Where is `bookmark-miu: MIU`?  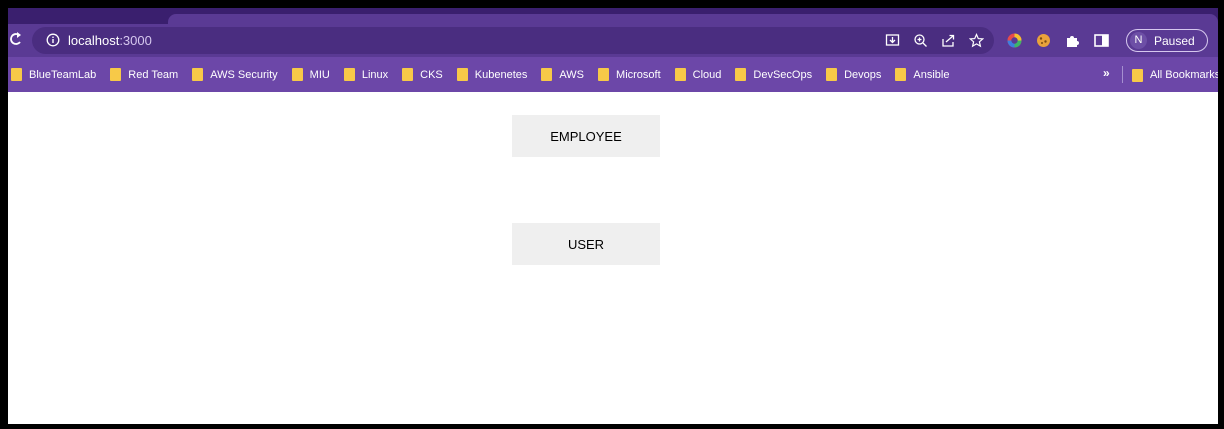
bookmark-miu: MIU is located at coordinates (310, 75).